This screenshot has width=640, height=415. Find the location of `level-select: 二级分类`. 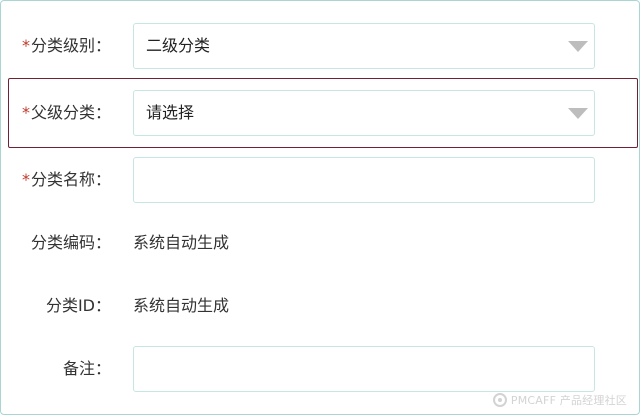

level-select: 二级分类 is located at coordinates (364, 46).